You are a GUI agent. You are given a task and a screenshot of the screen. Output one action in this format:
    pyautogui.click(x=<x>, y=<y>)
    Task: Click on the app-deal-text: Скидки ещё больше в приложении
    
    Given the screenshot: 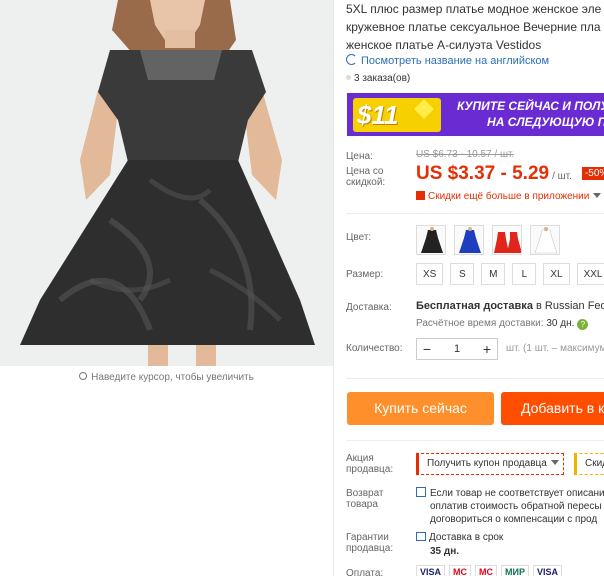 What is the action you would take?
    pyautogui.click(x=509, y=196)
    